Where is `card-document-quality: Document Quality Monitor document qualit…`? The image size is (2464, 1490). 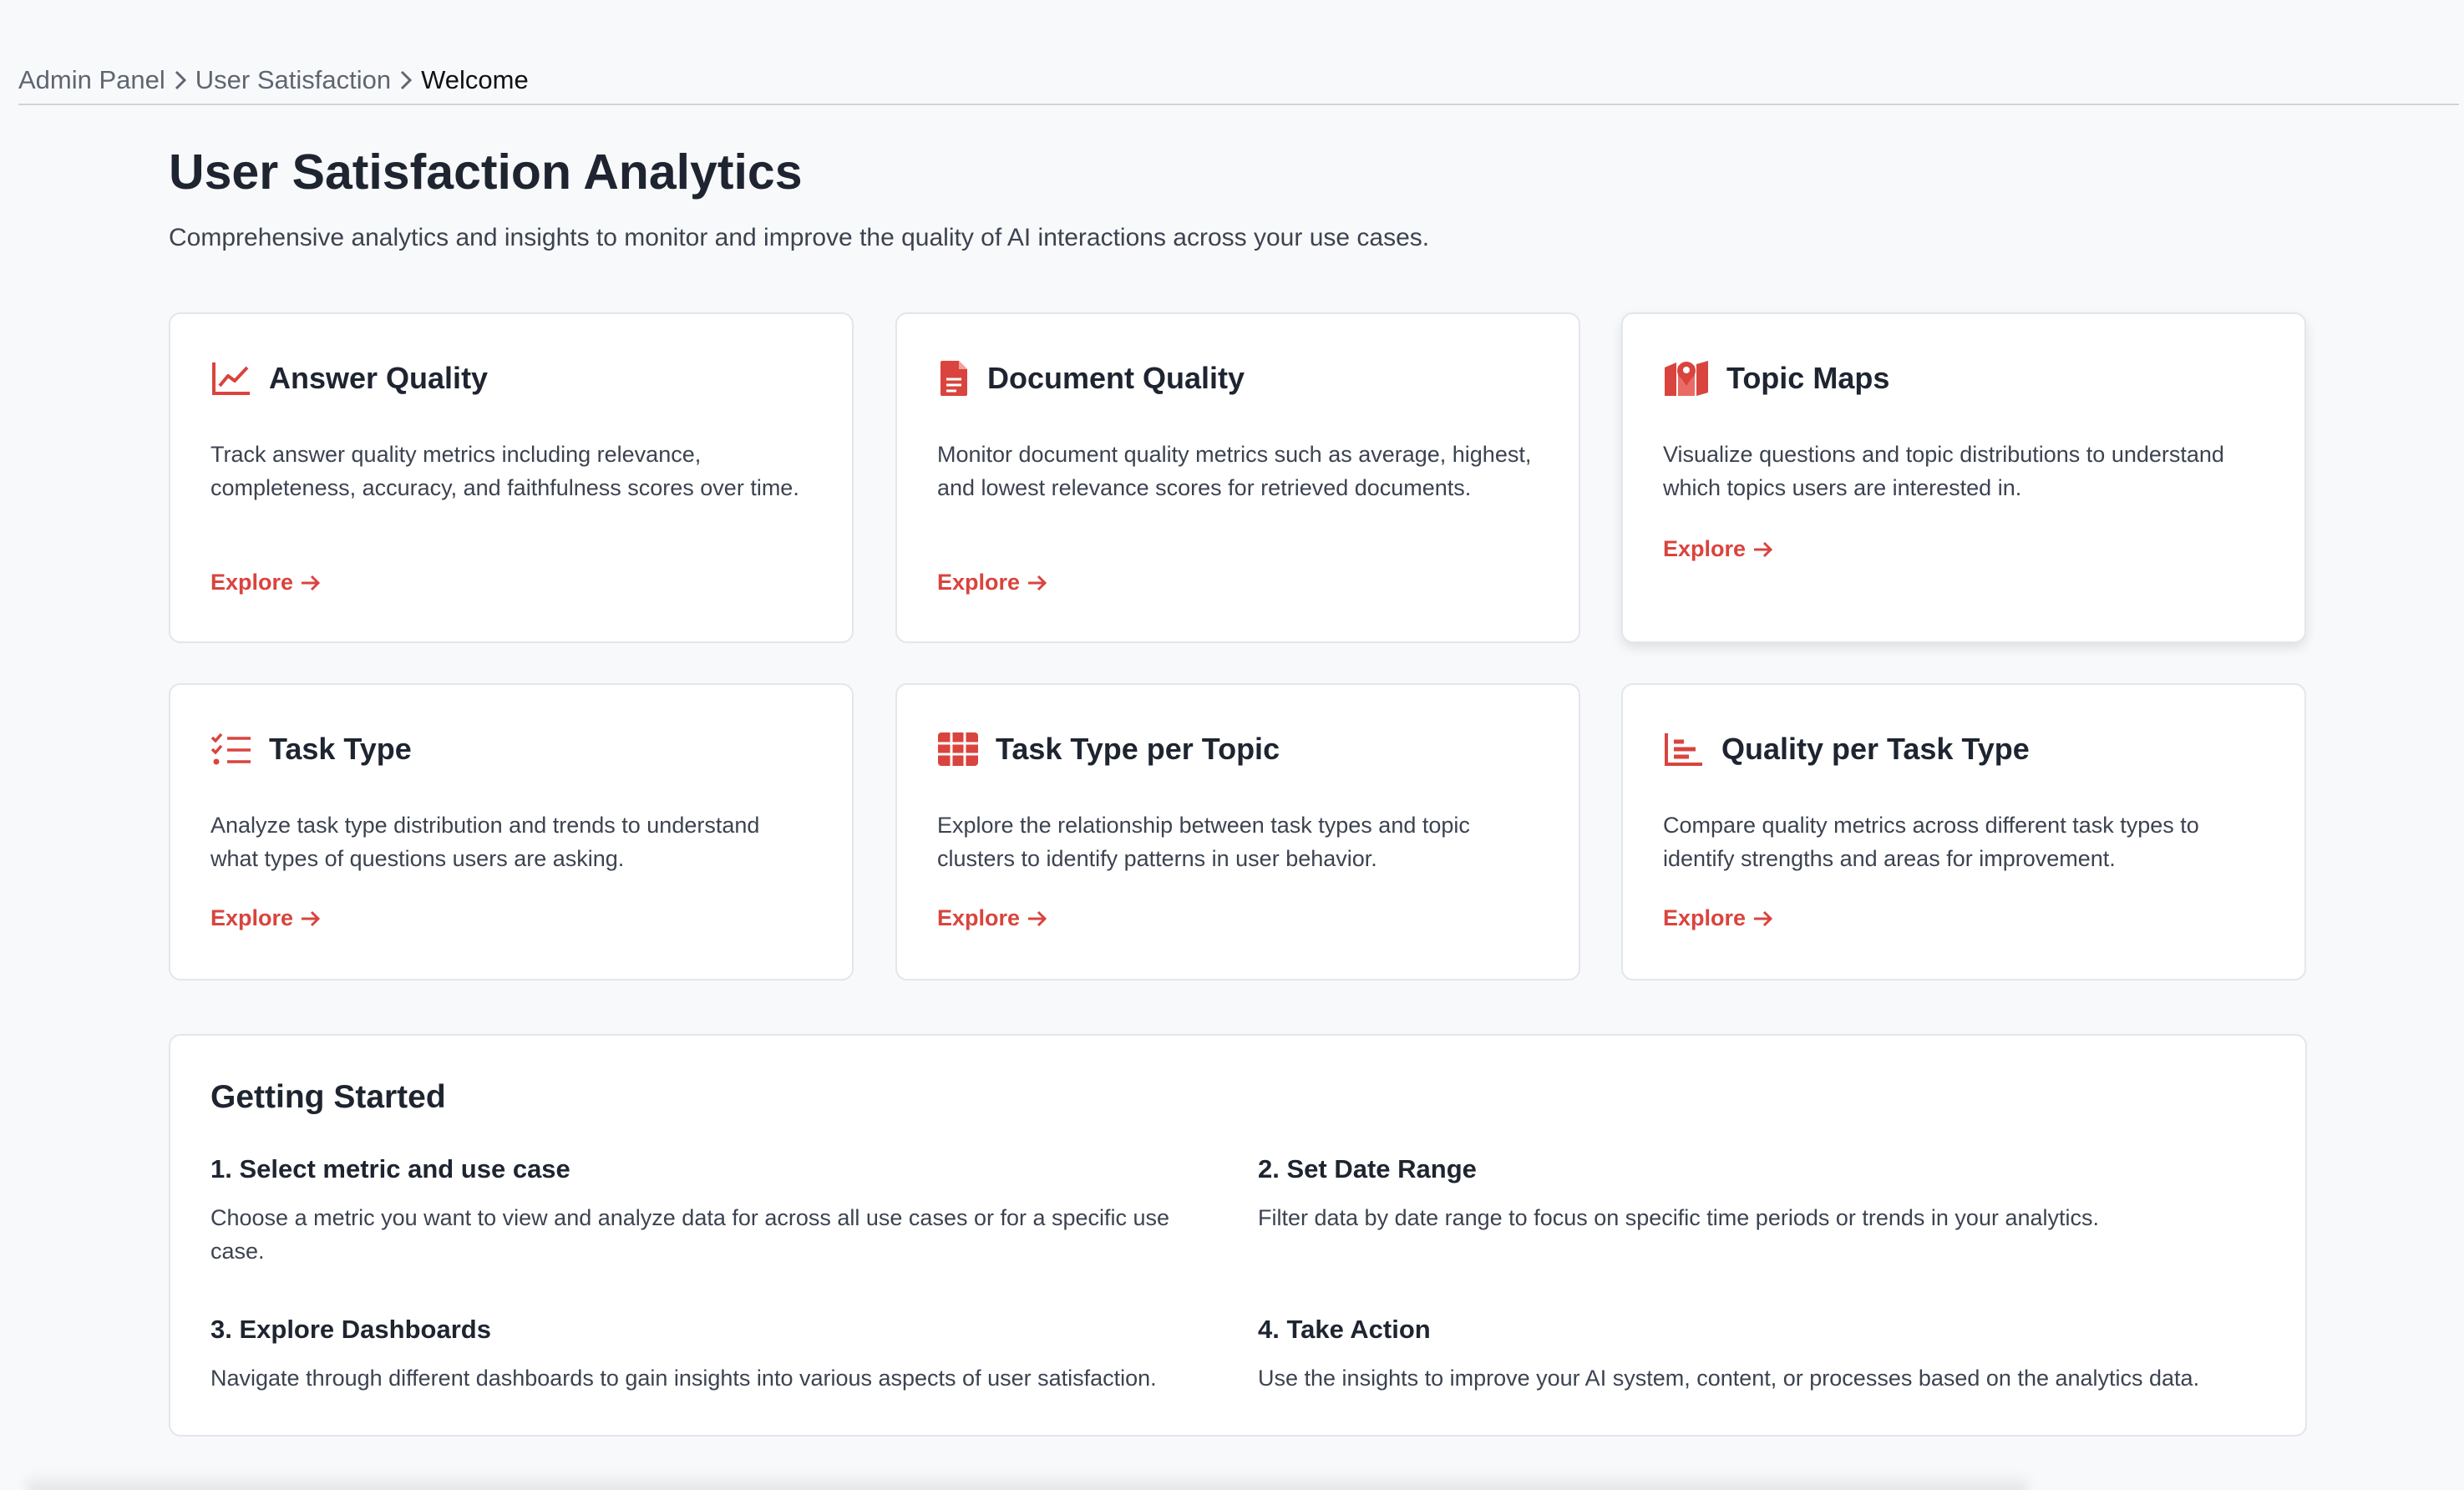 card-document-quality: Document Quality Monitor document qualit… is located at coordinates (1238, 478).